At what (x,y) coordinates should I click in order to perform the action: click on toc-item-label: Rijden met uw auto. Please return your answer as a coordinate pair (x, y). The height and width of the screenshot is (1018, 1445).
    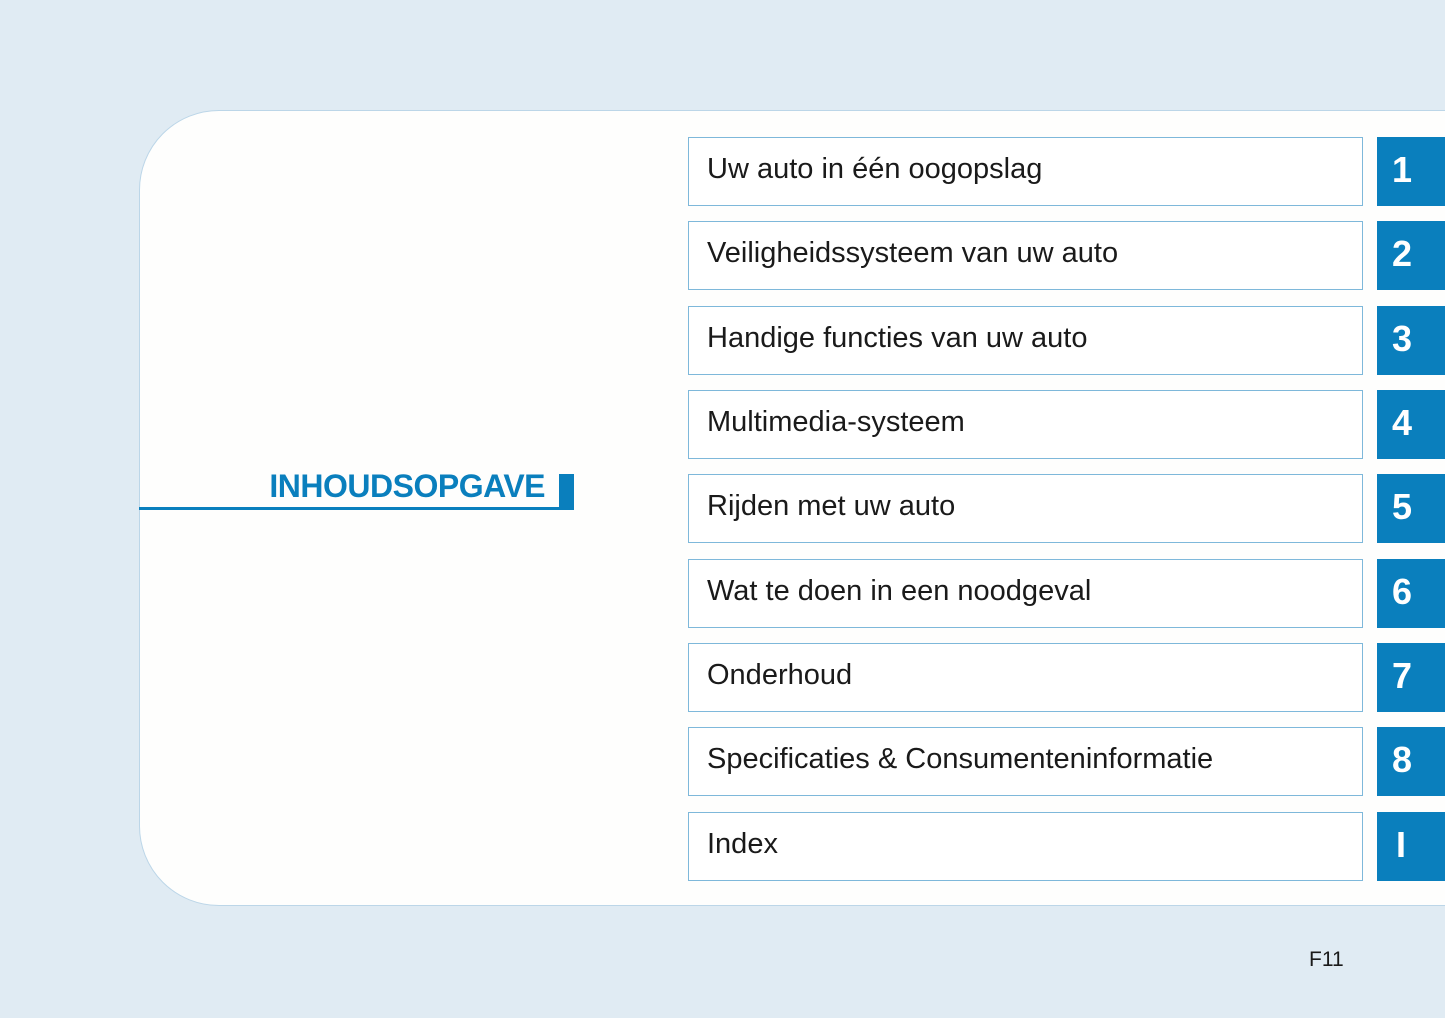
    Looking at the image, I should click on (831, 506).